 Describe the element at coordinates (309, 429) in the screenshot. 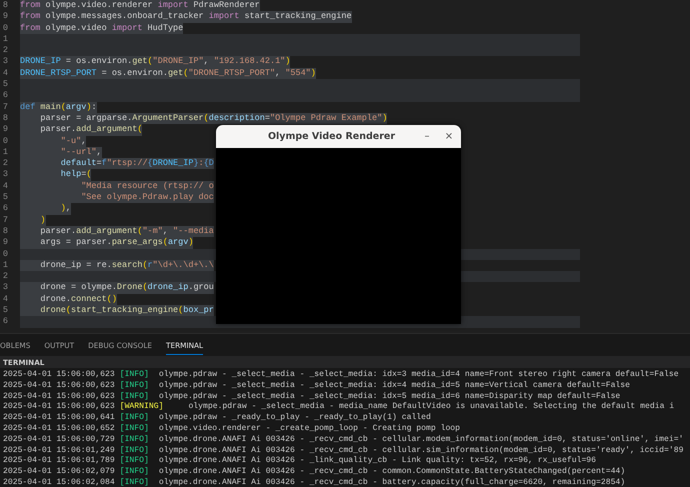

I see `log-message: olympe.video.renderer - _create_pomp_loop - Creating pomp loop` at that location.